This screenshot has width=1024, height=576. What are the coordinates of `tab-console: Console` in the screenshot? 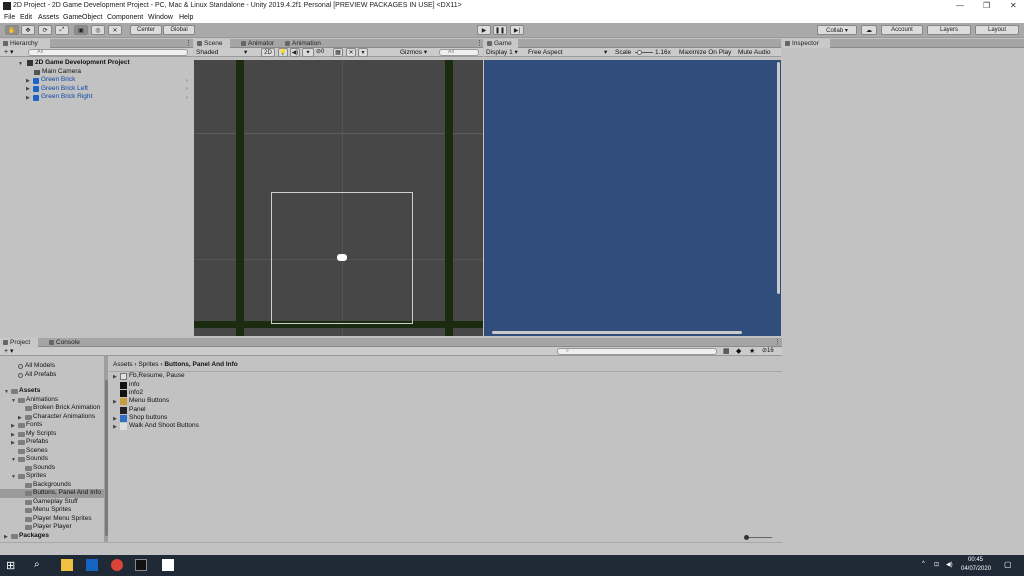 It's located at (66, 342).